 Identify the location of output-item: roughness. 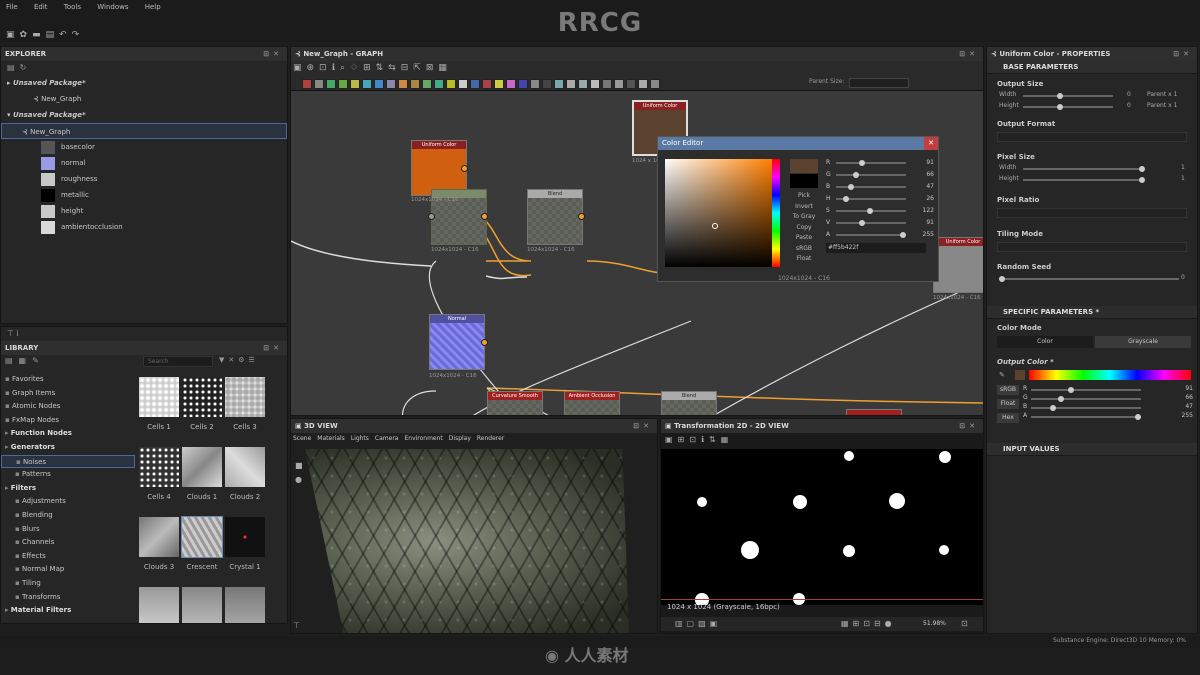
(144, 179).